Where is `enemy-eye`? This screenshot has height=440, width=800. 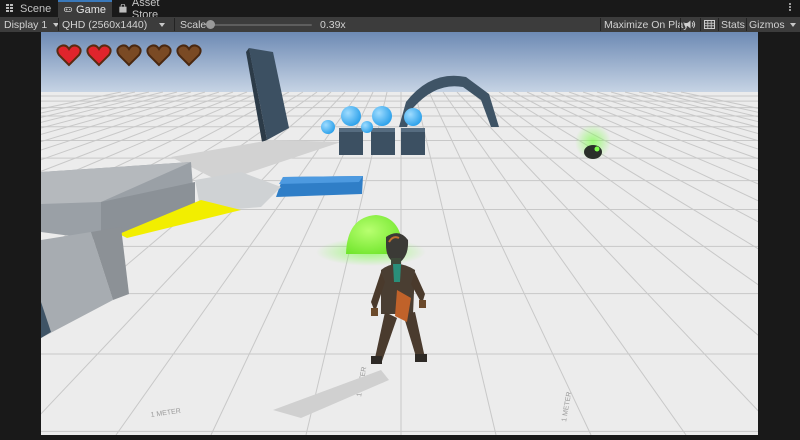 enemy-eye is located at coordinates (597, 149).